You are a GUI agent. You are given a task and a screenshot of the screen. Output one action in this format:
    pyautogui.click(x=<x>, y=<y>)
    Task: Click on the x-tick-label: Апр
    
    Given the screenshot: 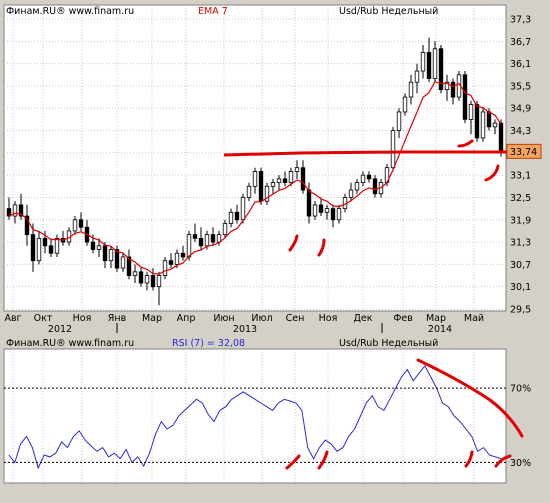 What is the action you would take?
    pyautogui.click(x=186, y=318)
    